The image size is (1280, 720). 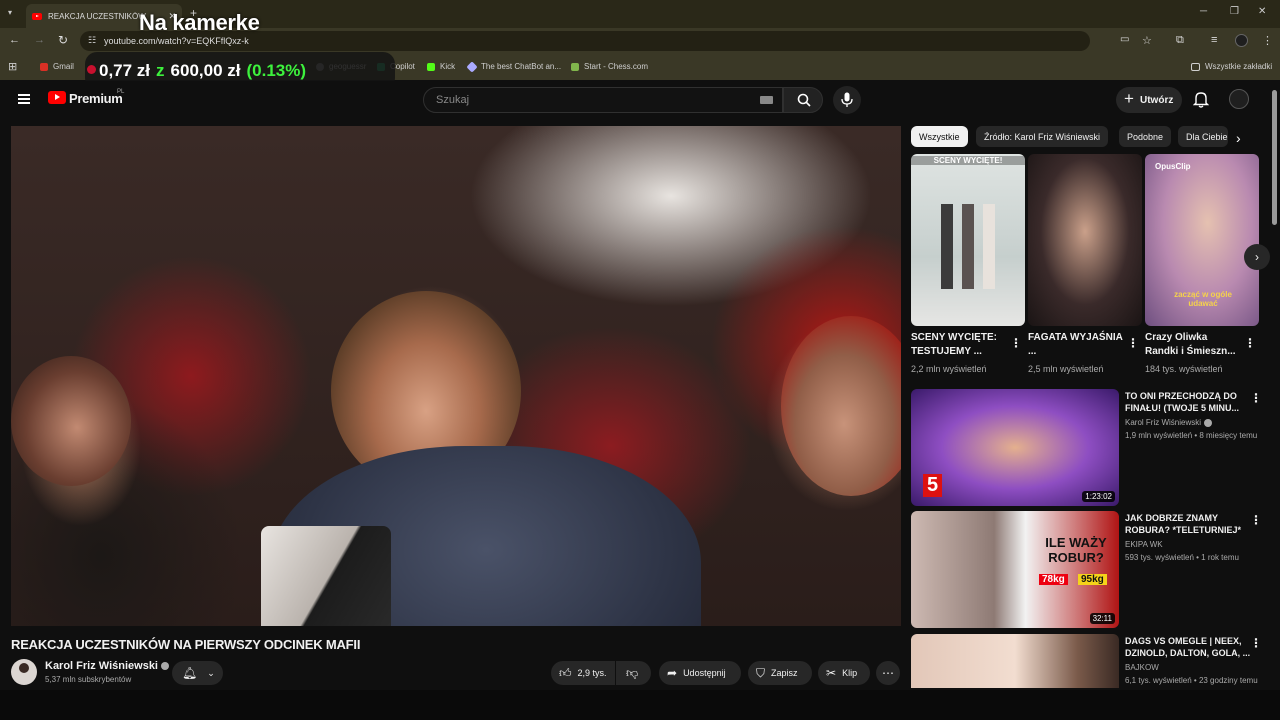 What do you see at coordinates (847, 100) in the screenshot?
I see `voice-search-button` at bounding box center [847, 100].